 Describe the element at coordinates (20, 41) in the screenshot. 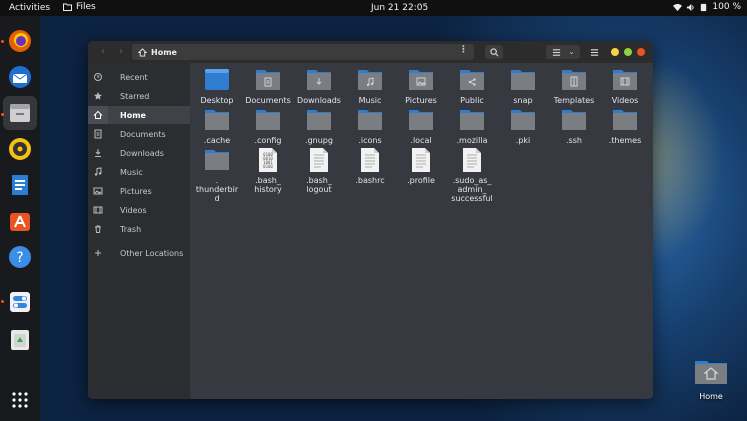

I see `firefox-launcher` at that location.